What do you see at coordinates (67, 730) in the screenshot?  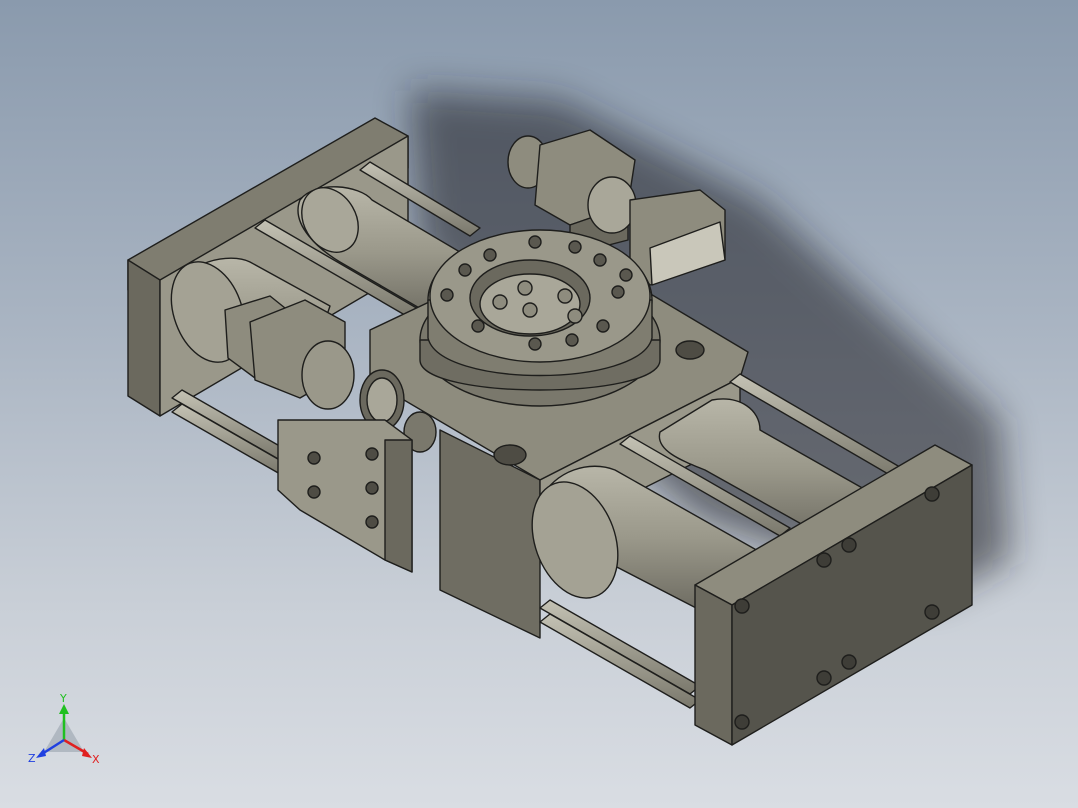 I see `orientation-triad: Y X Z` at bounding box center [67, 730].